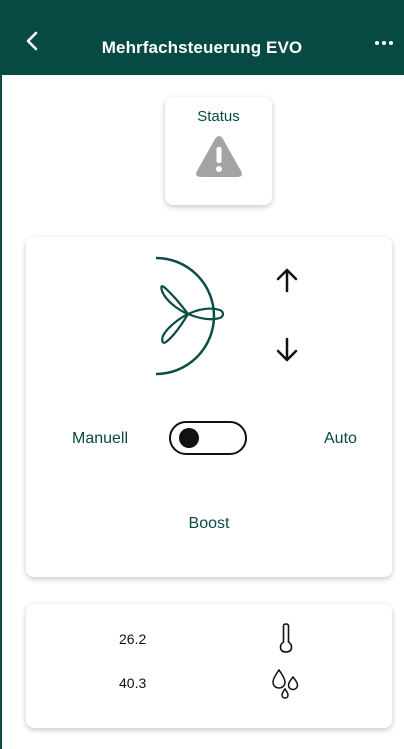 The image size is (404, 749). I want to click on status-card: Status, so click(218, 151).